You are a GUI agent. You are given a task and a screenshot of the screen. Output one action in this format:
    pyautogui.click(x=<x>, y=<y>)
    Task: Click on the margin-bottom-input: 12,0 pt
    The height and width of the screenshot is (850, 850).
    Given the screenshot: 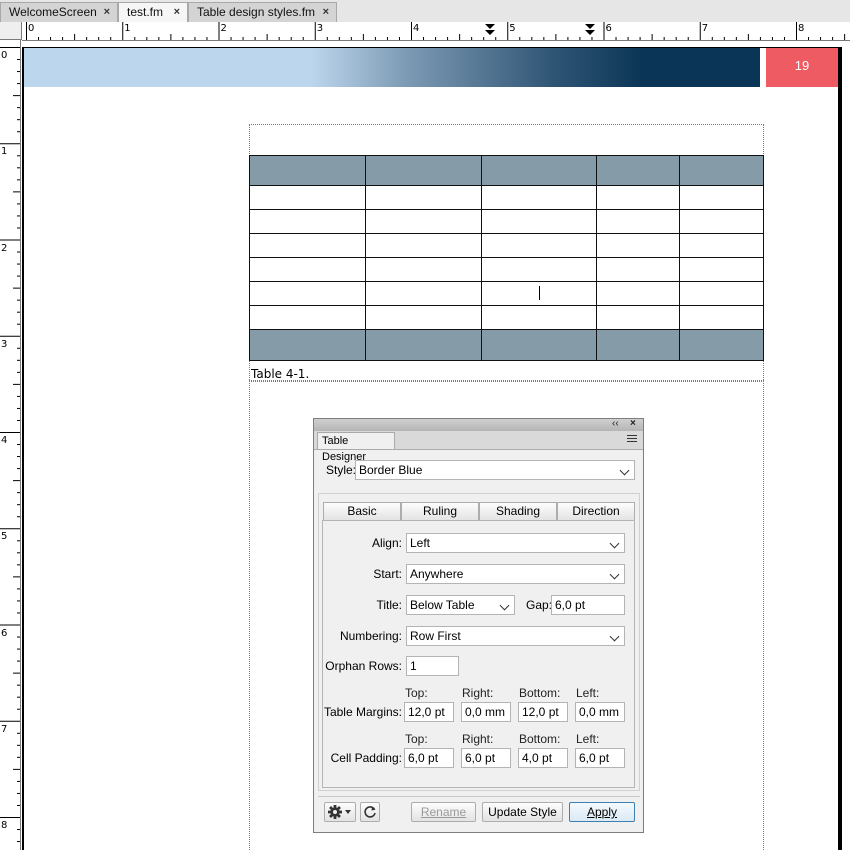 What is the action you would take?
    pyautogui.click(x=543, y=712)
    